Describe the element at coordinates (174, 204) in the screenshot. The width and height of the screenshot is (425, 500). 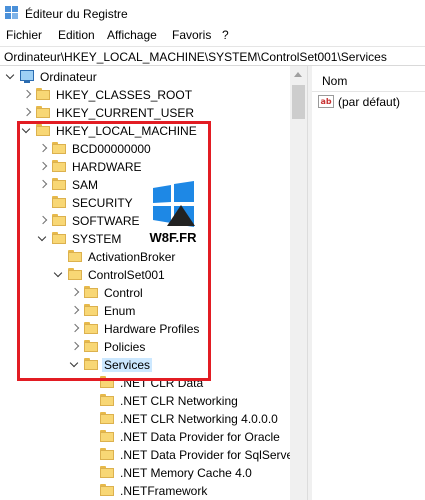
I see `w8f-logo-icon` at that location.